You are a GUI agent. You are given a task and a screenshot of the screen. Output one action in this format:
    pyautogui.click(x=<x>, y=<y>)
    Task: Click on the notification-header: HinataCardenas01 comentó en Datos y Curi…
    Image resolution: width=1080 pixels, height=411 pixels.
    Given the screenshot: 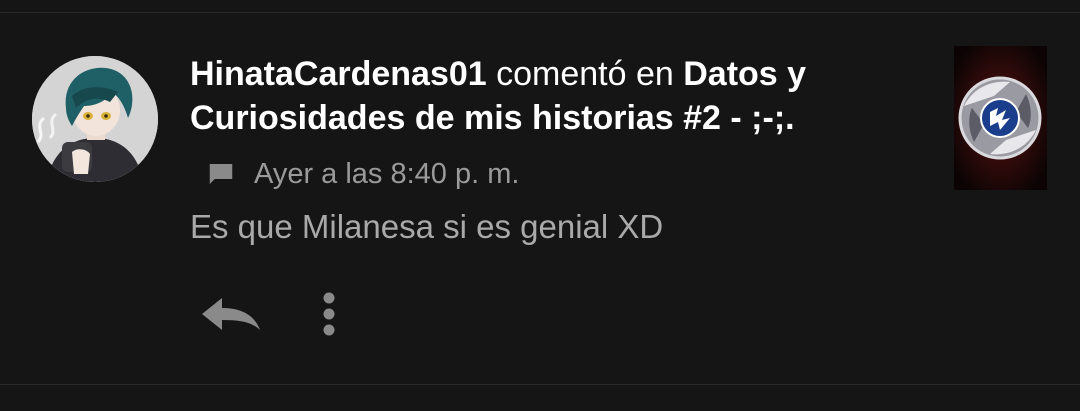 What is the action you would take?
    pyautogui.click(x=540, y=96)
    